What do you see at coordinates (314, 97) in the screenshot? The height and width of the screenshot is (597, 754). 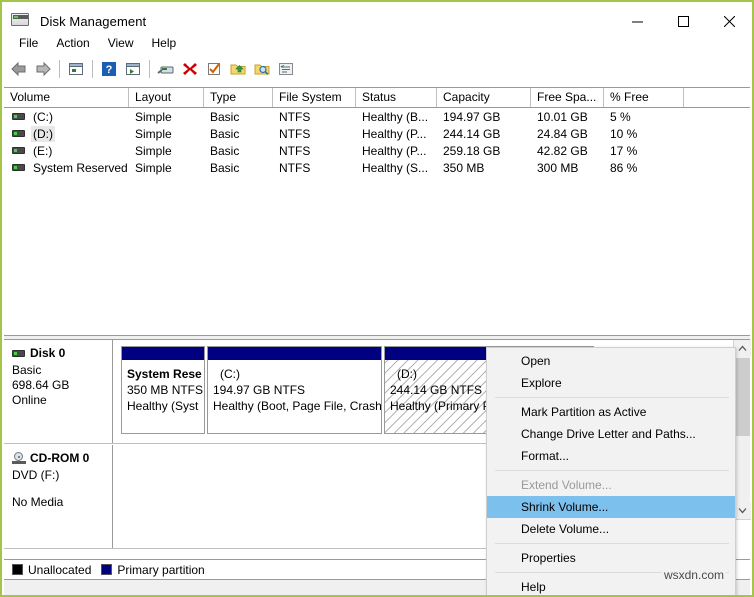 I see `column-header-file-system: File System` at bounding box center [314, 97].